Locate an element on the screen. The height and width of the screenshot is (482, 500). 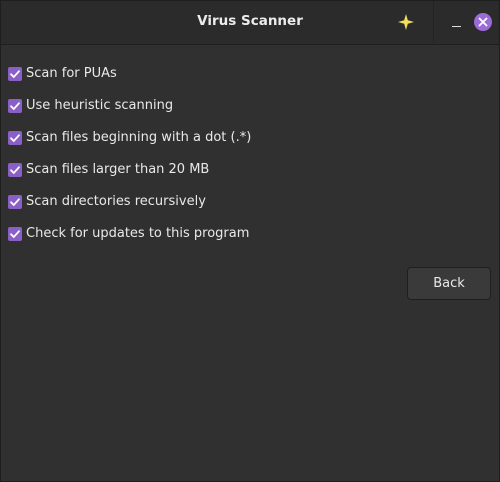
option-scan-recursively: Scan directories recursively is located at coordinates (129, 209).